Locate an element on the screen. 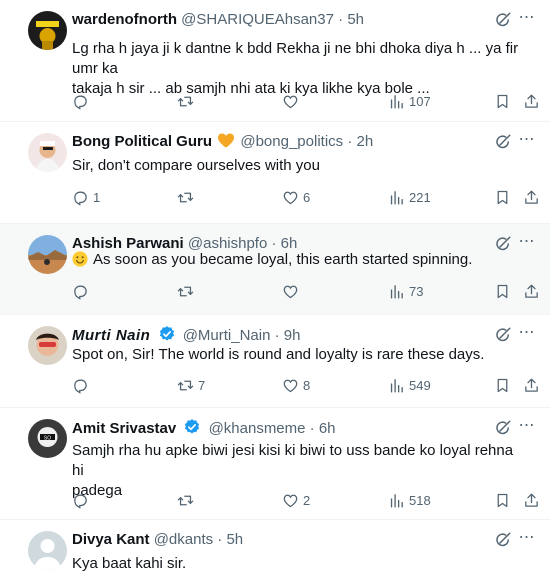  user-handle: @bong_politics is located at coordinates (291, 141).